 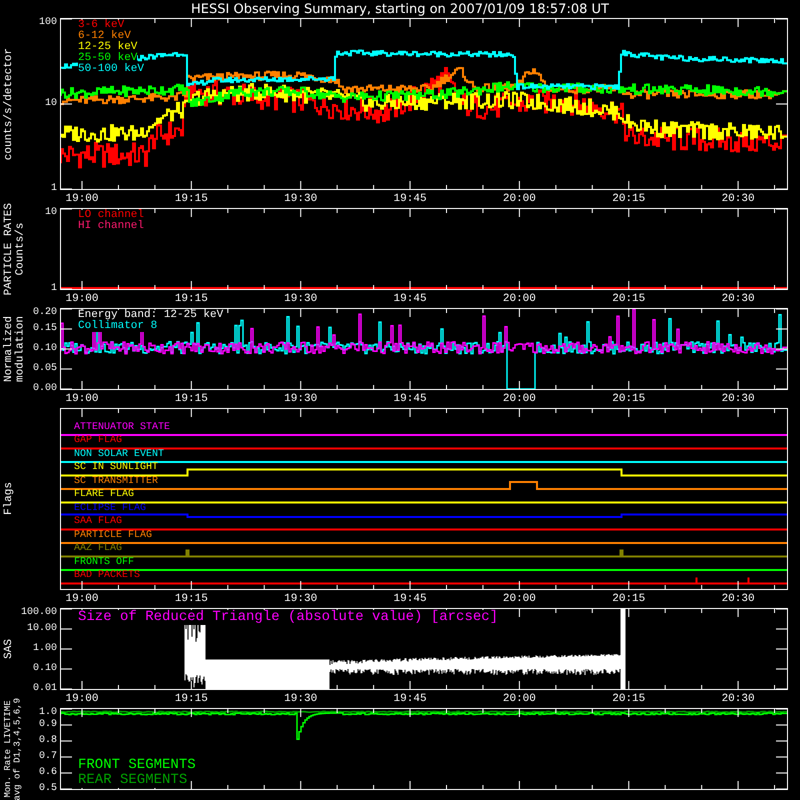 I want to click on flag-label: FLARE FLAG, so click(x=104, y=495).